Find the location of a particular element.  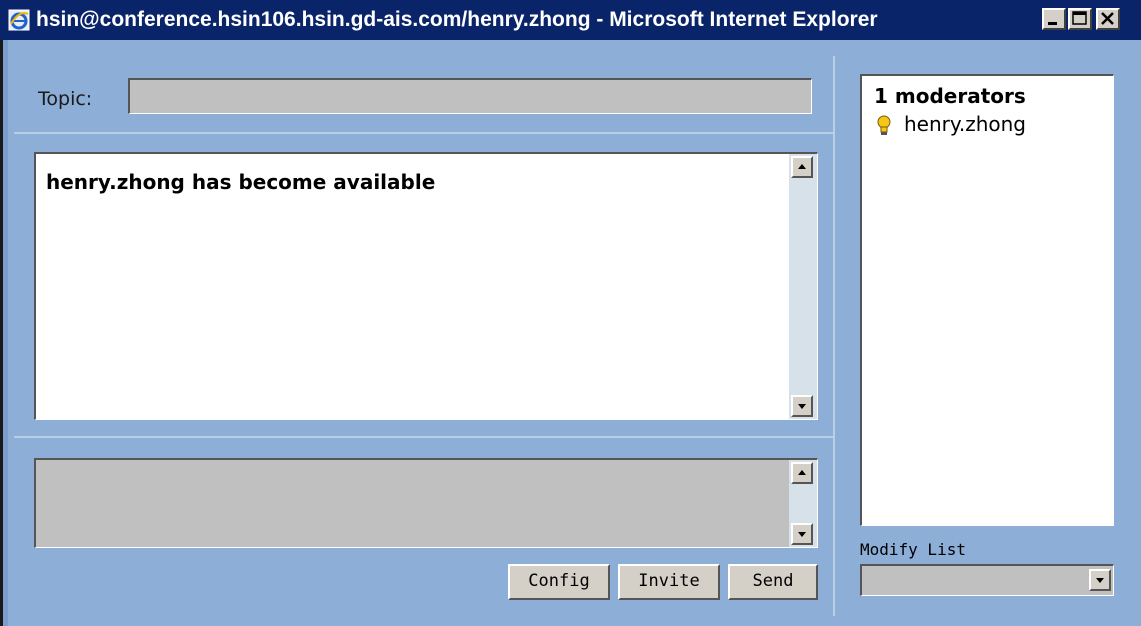

close-button is located at coordinates (1108, 19).